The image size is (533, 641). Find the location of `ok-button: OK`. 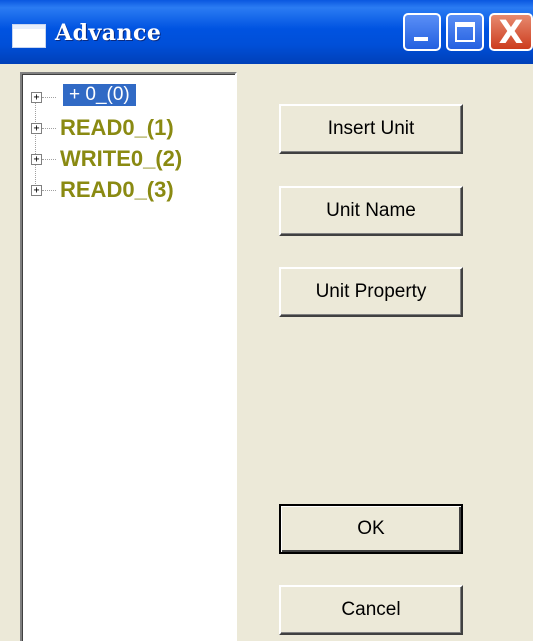

ok-button: OK is located at coordinates (371, 529).